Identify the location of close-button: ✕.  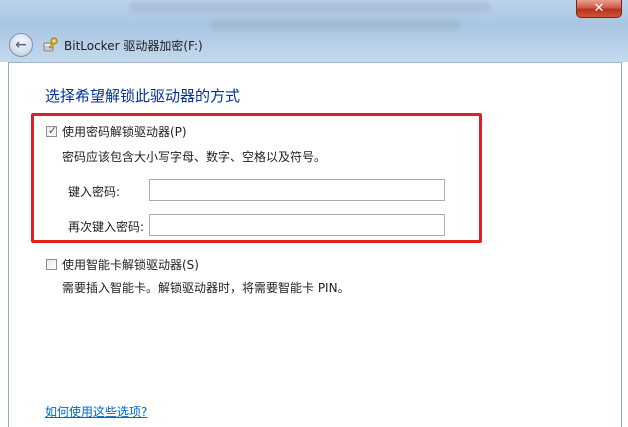
(599, 9).